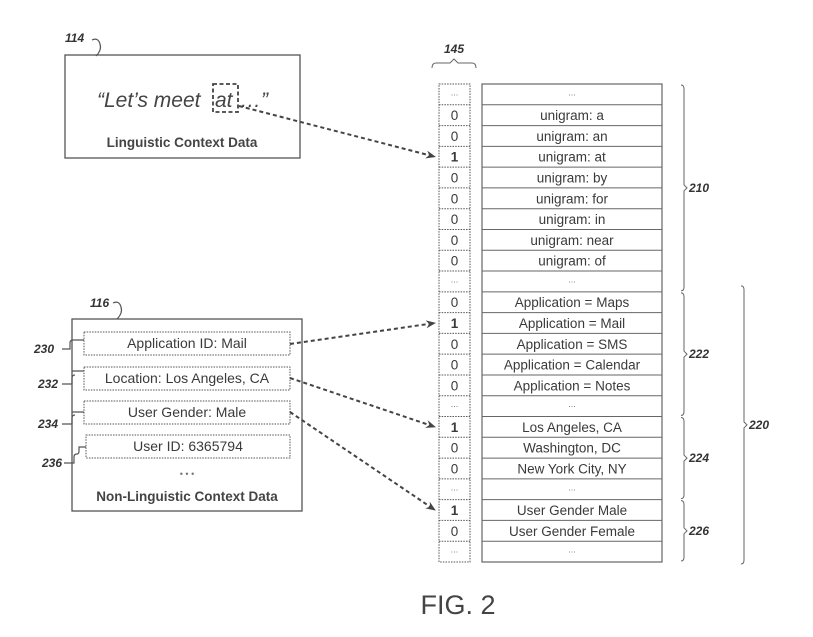  I want to click on table-row: 0 unigram: a, so click(550, 113).